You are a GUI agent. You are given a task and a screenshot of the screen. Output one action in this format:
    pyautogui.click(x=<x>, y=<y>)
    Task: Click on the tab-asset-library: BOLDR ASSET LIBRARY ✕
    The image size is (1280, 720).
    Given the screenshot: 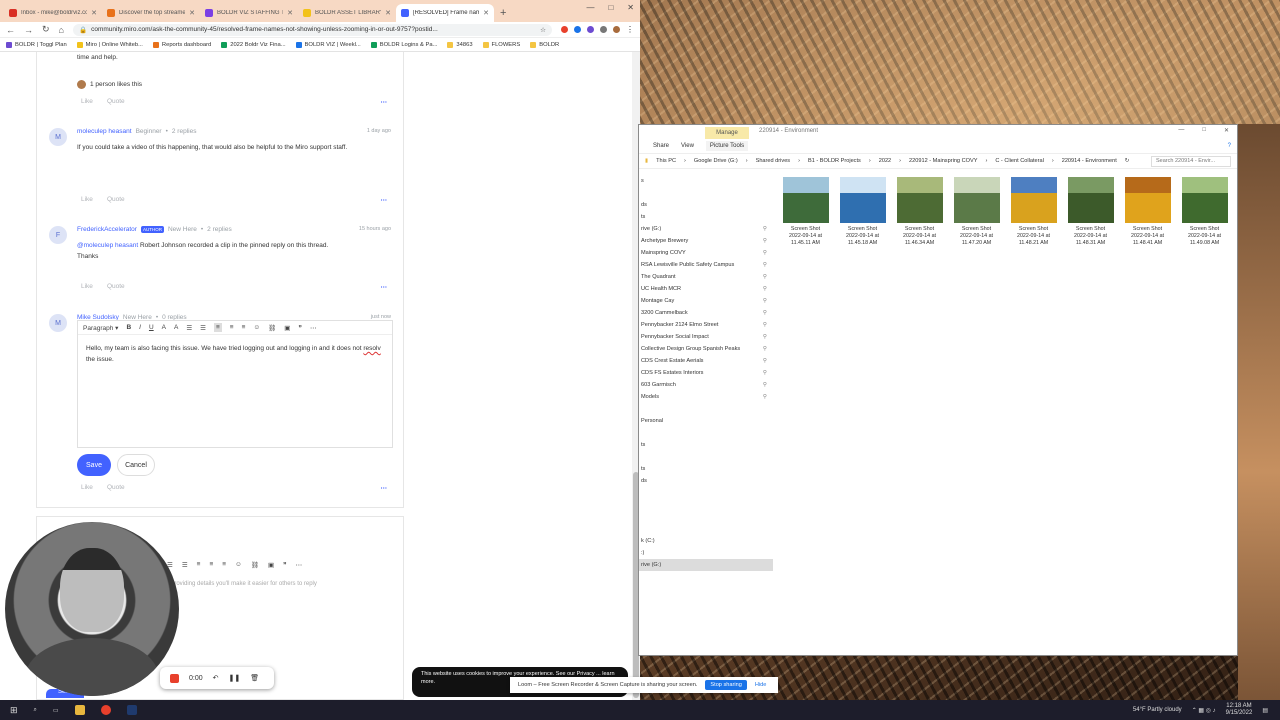 What is the action you would take?
    pyautogui.click(x=347, y=13)
    